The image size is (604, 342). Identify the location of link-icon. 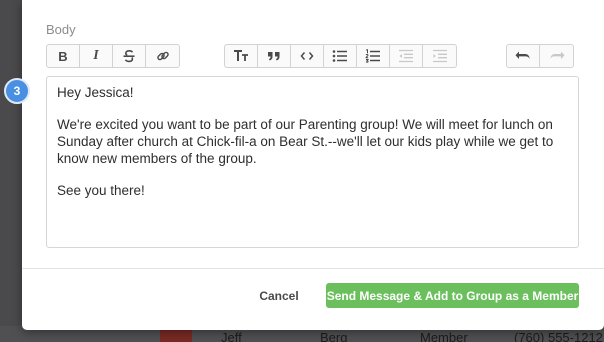
(162, 56).